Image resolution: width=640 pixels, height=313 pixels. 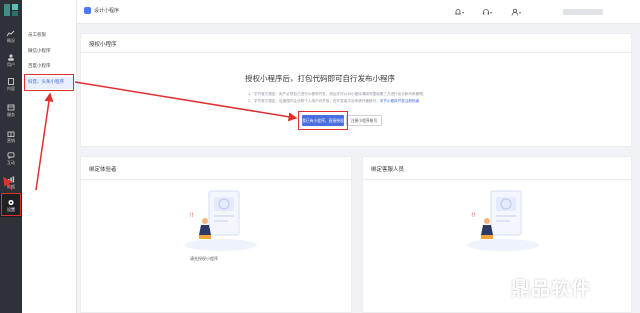 What do you see at coordinates (11, 114) in the screenshot?
I see `rail-label: 服务` at bounding box center [11, 114].